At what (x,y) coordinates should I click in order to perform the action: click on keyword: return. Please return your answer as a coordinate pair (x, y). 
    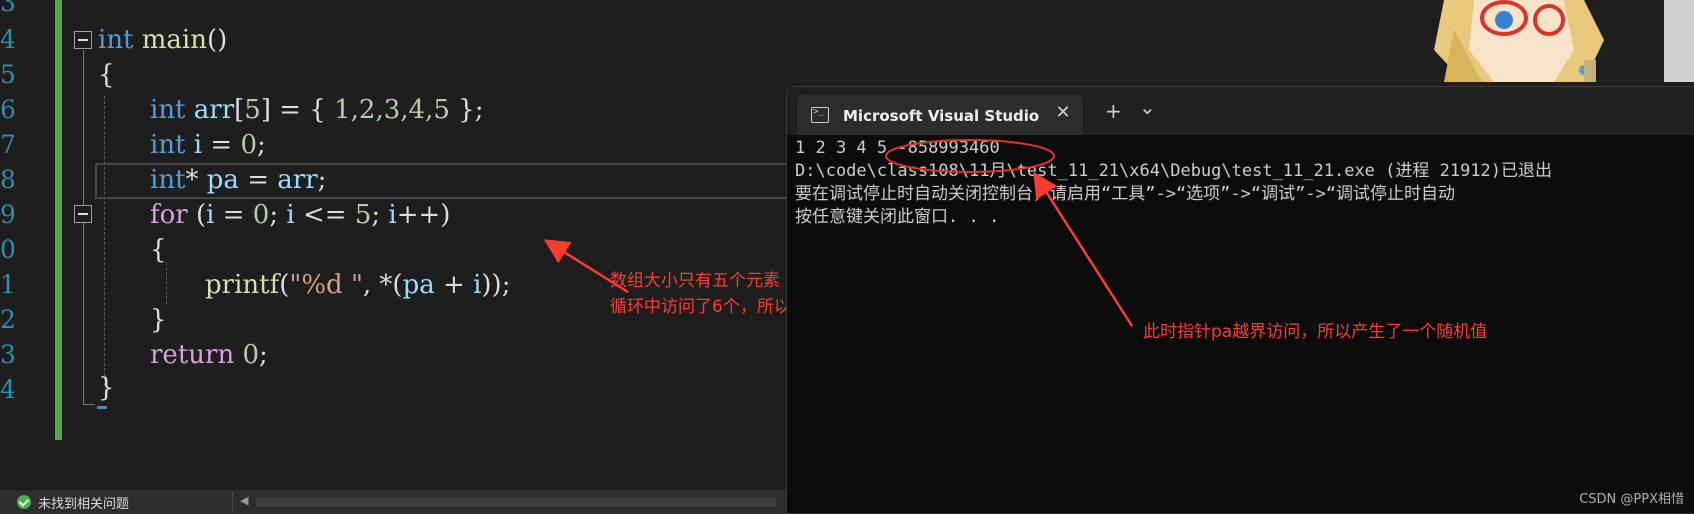
    Looking at the image, I should click on (192, 355).